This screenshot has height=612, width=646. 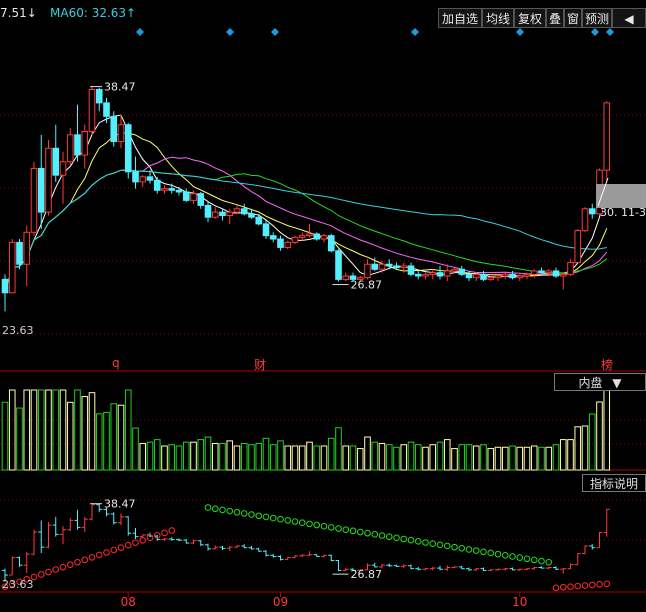 I want to click on event-marker-ranking: 榜, so click(x=607, y=364).